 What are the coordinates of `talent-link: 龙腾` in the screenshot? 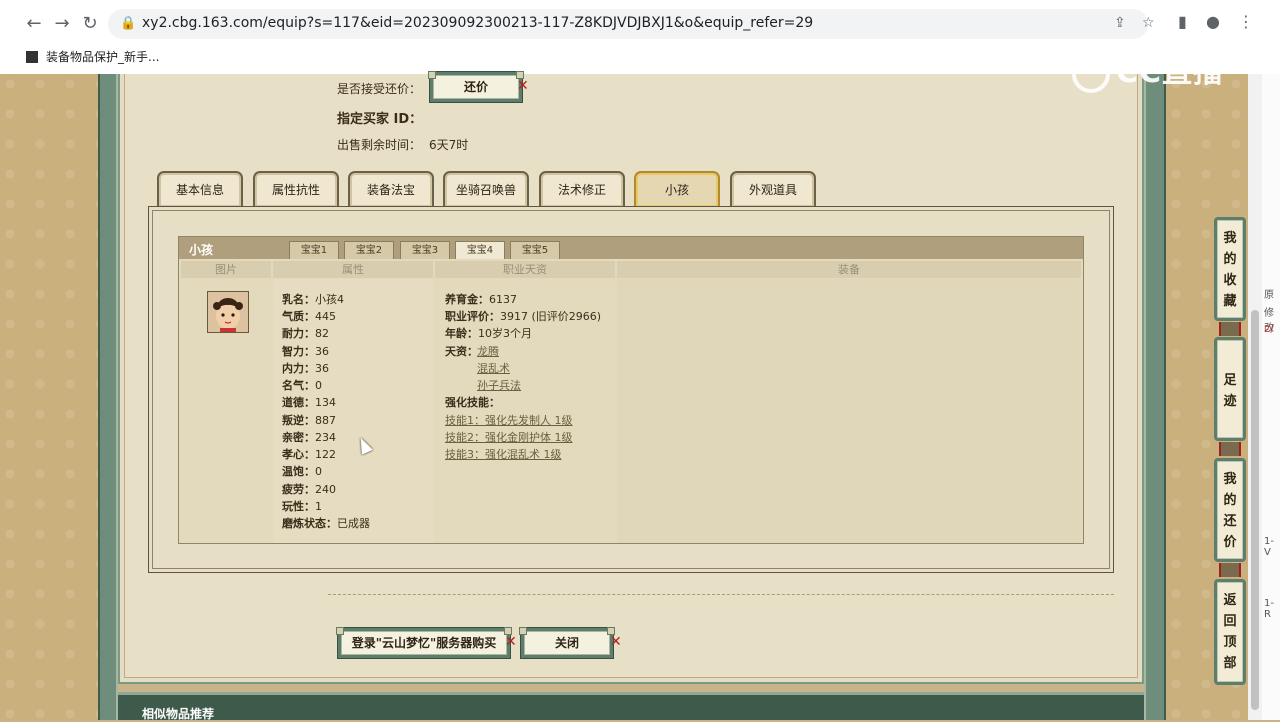 It's located at (488, 351).